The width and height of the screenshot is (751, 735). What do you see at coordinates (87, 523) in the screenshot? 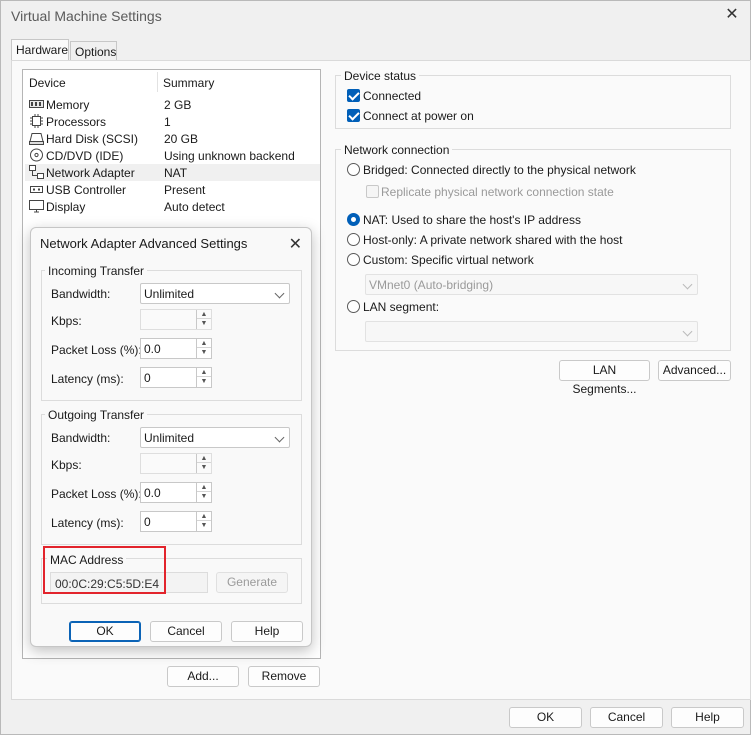
I see `outgoing-latency-label: Latency (ms):` at bounding box center [87, 523].